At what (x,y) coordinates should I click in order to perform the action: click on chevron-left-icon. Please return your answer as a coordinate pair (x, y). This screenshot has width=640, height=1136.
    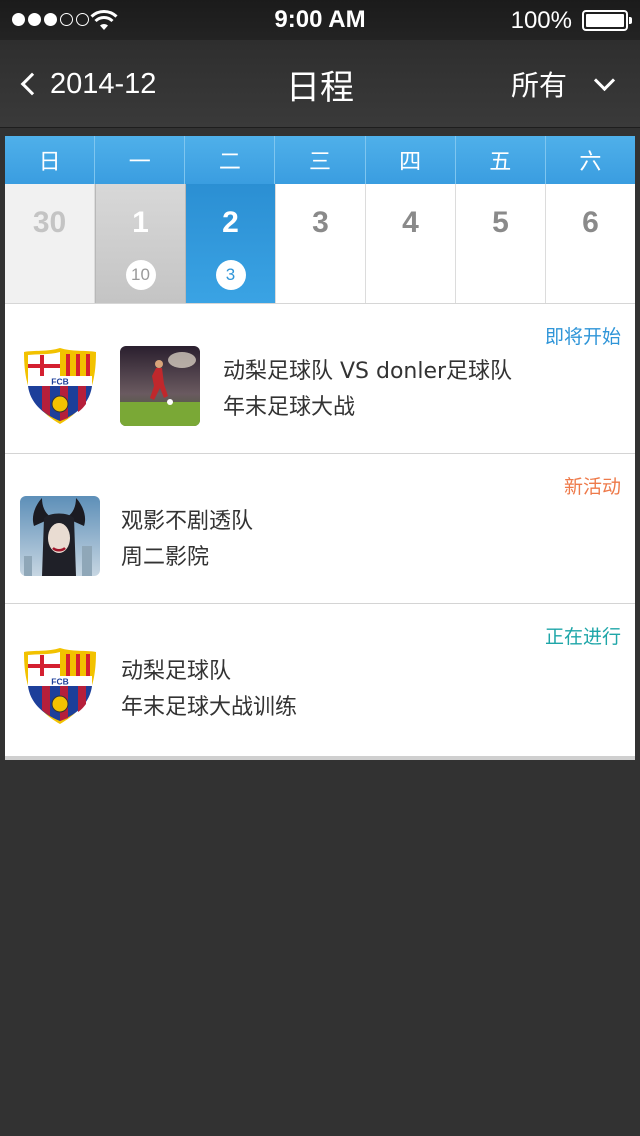
    Looking at the image, I should click on (32, 84).